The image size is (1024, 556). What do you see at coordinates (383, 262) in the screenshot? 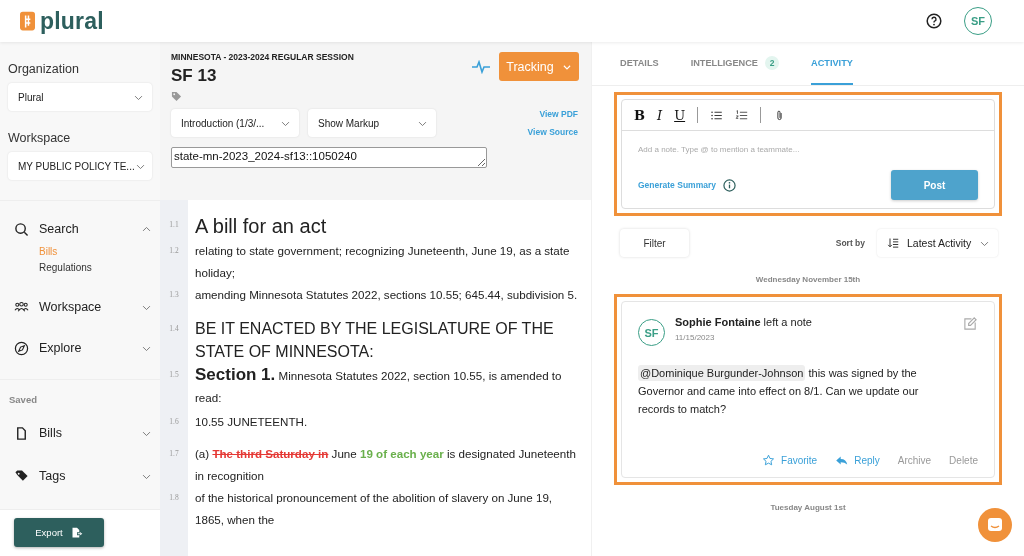
I see `bill-text: relating to state government; recognizing Juneteenth, June 19, as a state holiday;` at bounding box center [383, 262].